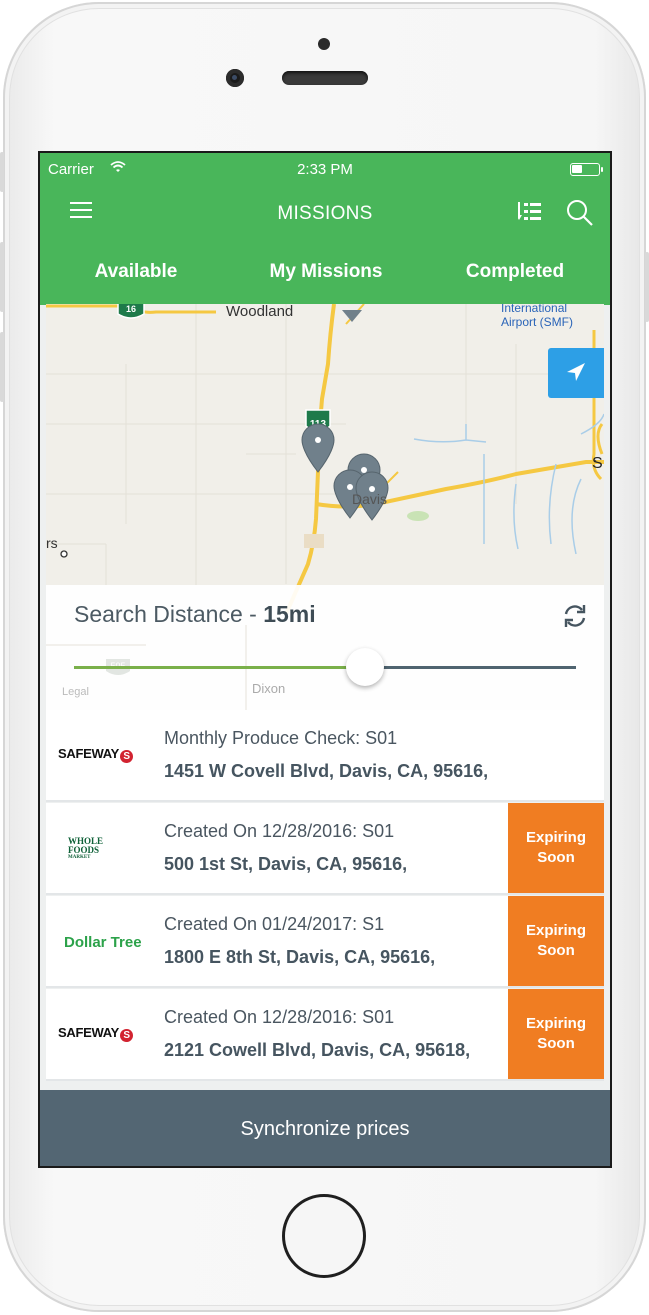 Image resolution: width=649 pixels, height=1315 pixels. I want to click on refresh-icon, so click(575, 618).